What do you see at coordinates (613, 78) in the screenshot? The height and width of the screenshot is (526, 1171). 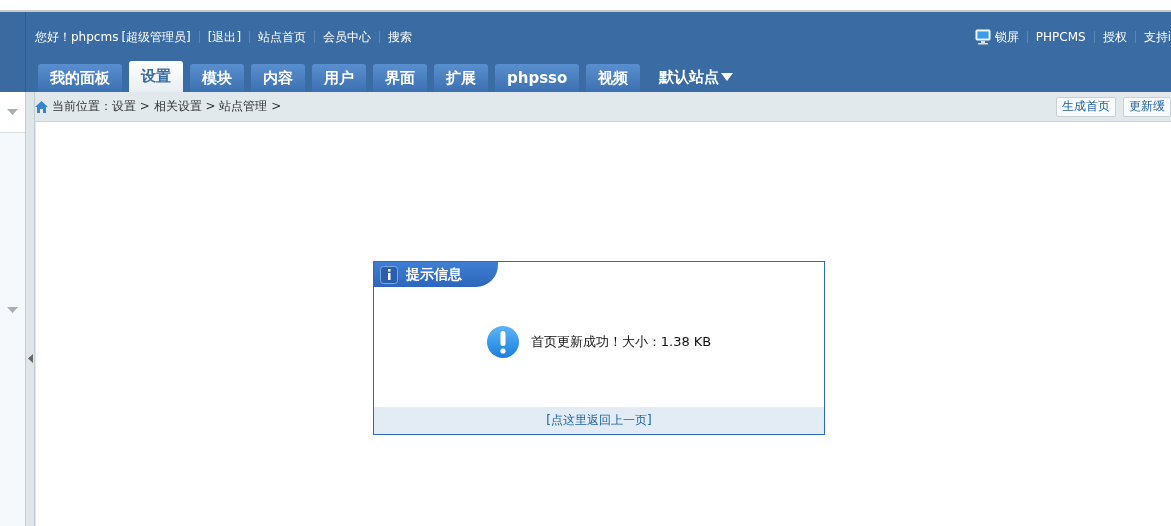 I see `nav-tab: 视频` at bounding box center [613, 78].